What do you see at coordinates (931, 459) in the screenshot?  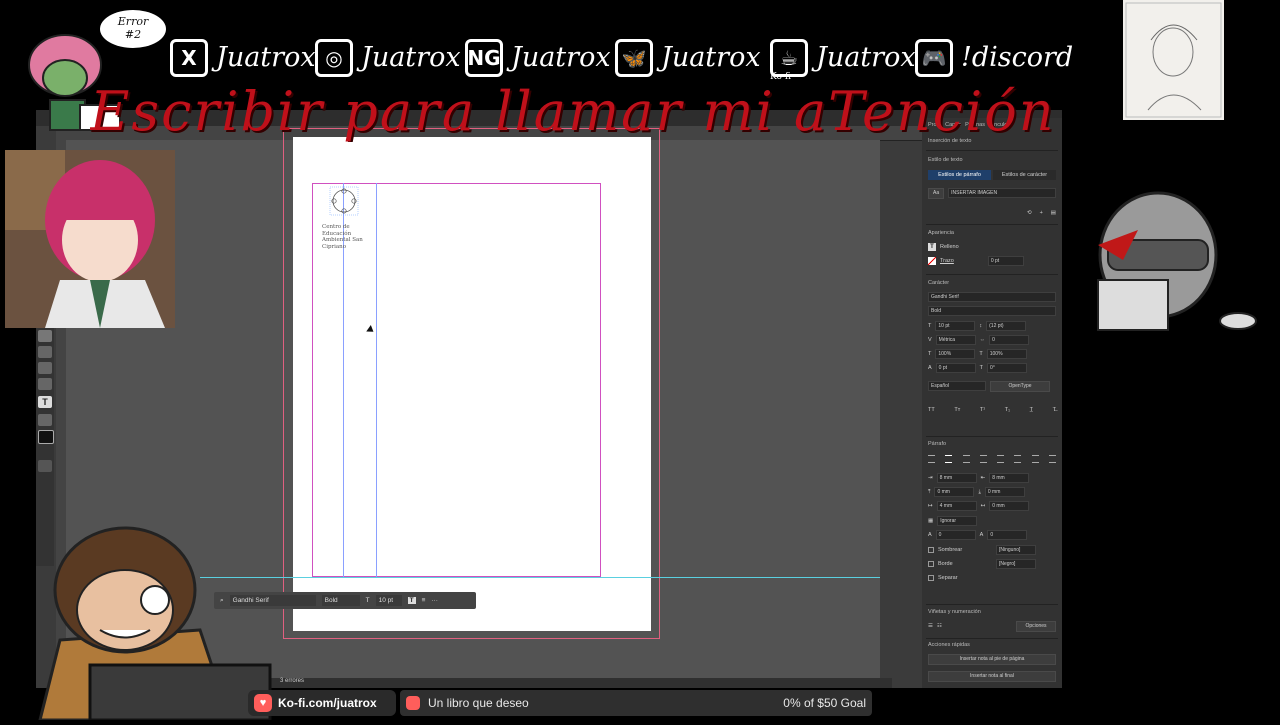 I see `align-left-icon` at bounding box center [931, 459].